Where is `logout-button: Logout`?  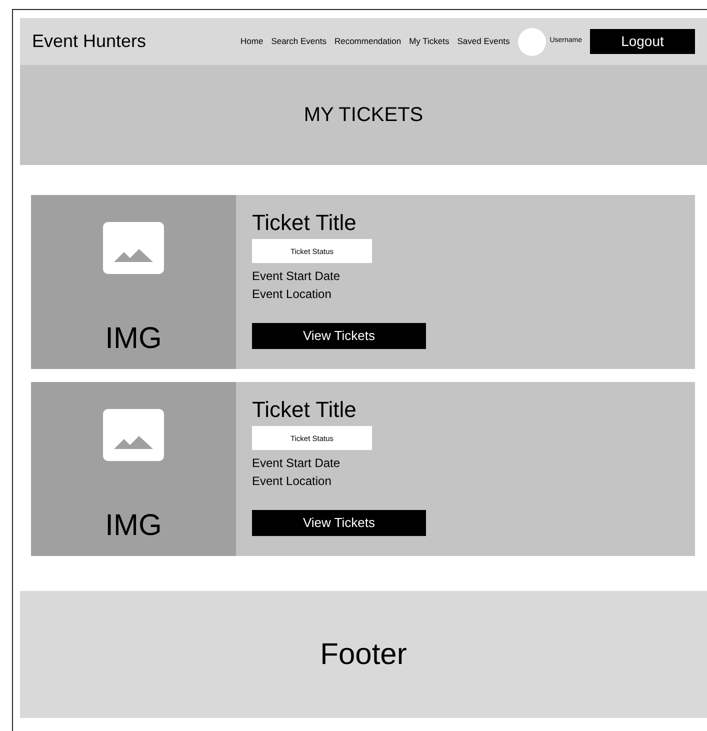 logout-button: Logout is located at coordinates (642, 41).